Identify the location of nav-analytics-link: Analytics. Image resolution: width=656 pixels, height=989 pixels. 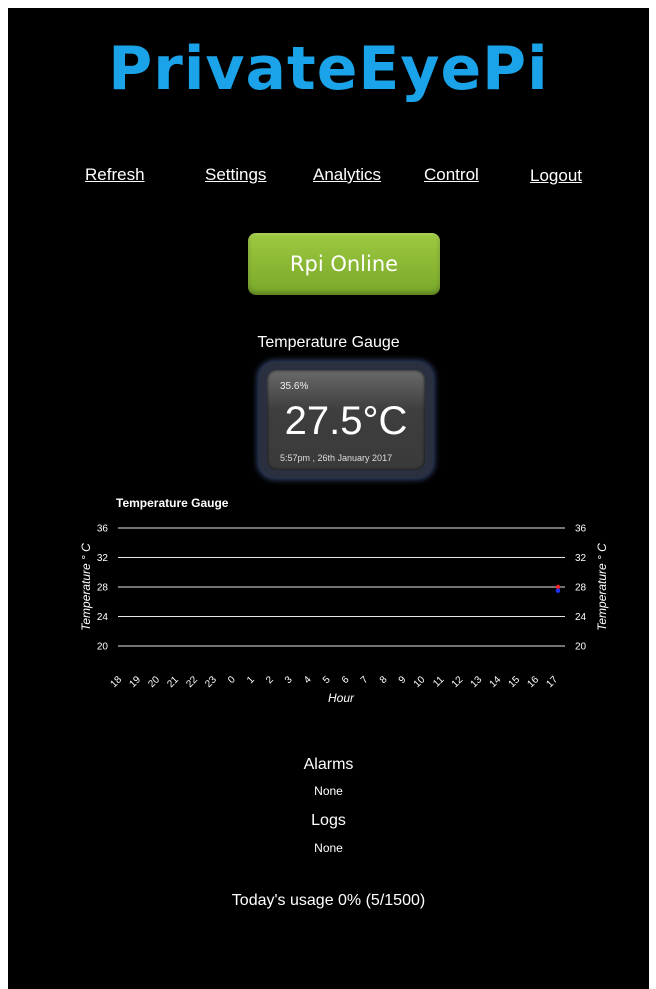
(347, 175).